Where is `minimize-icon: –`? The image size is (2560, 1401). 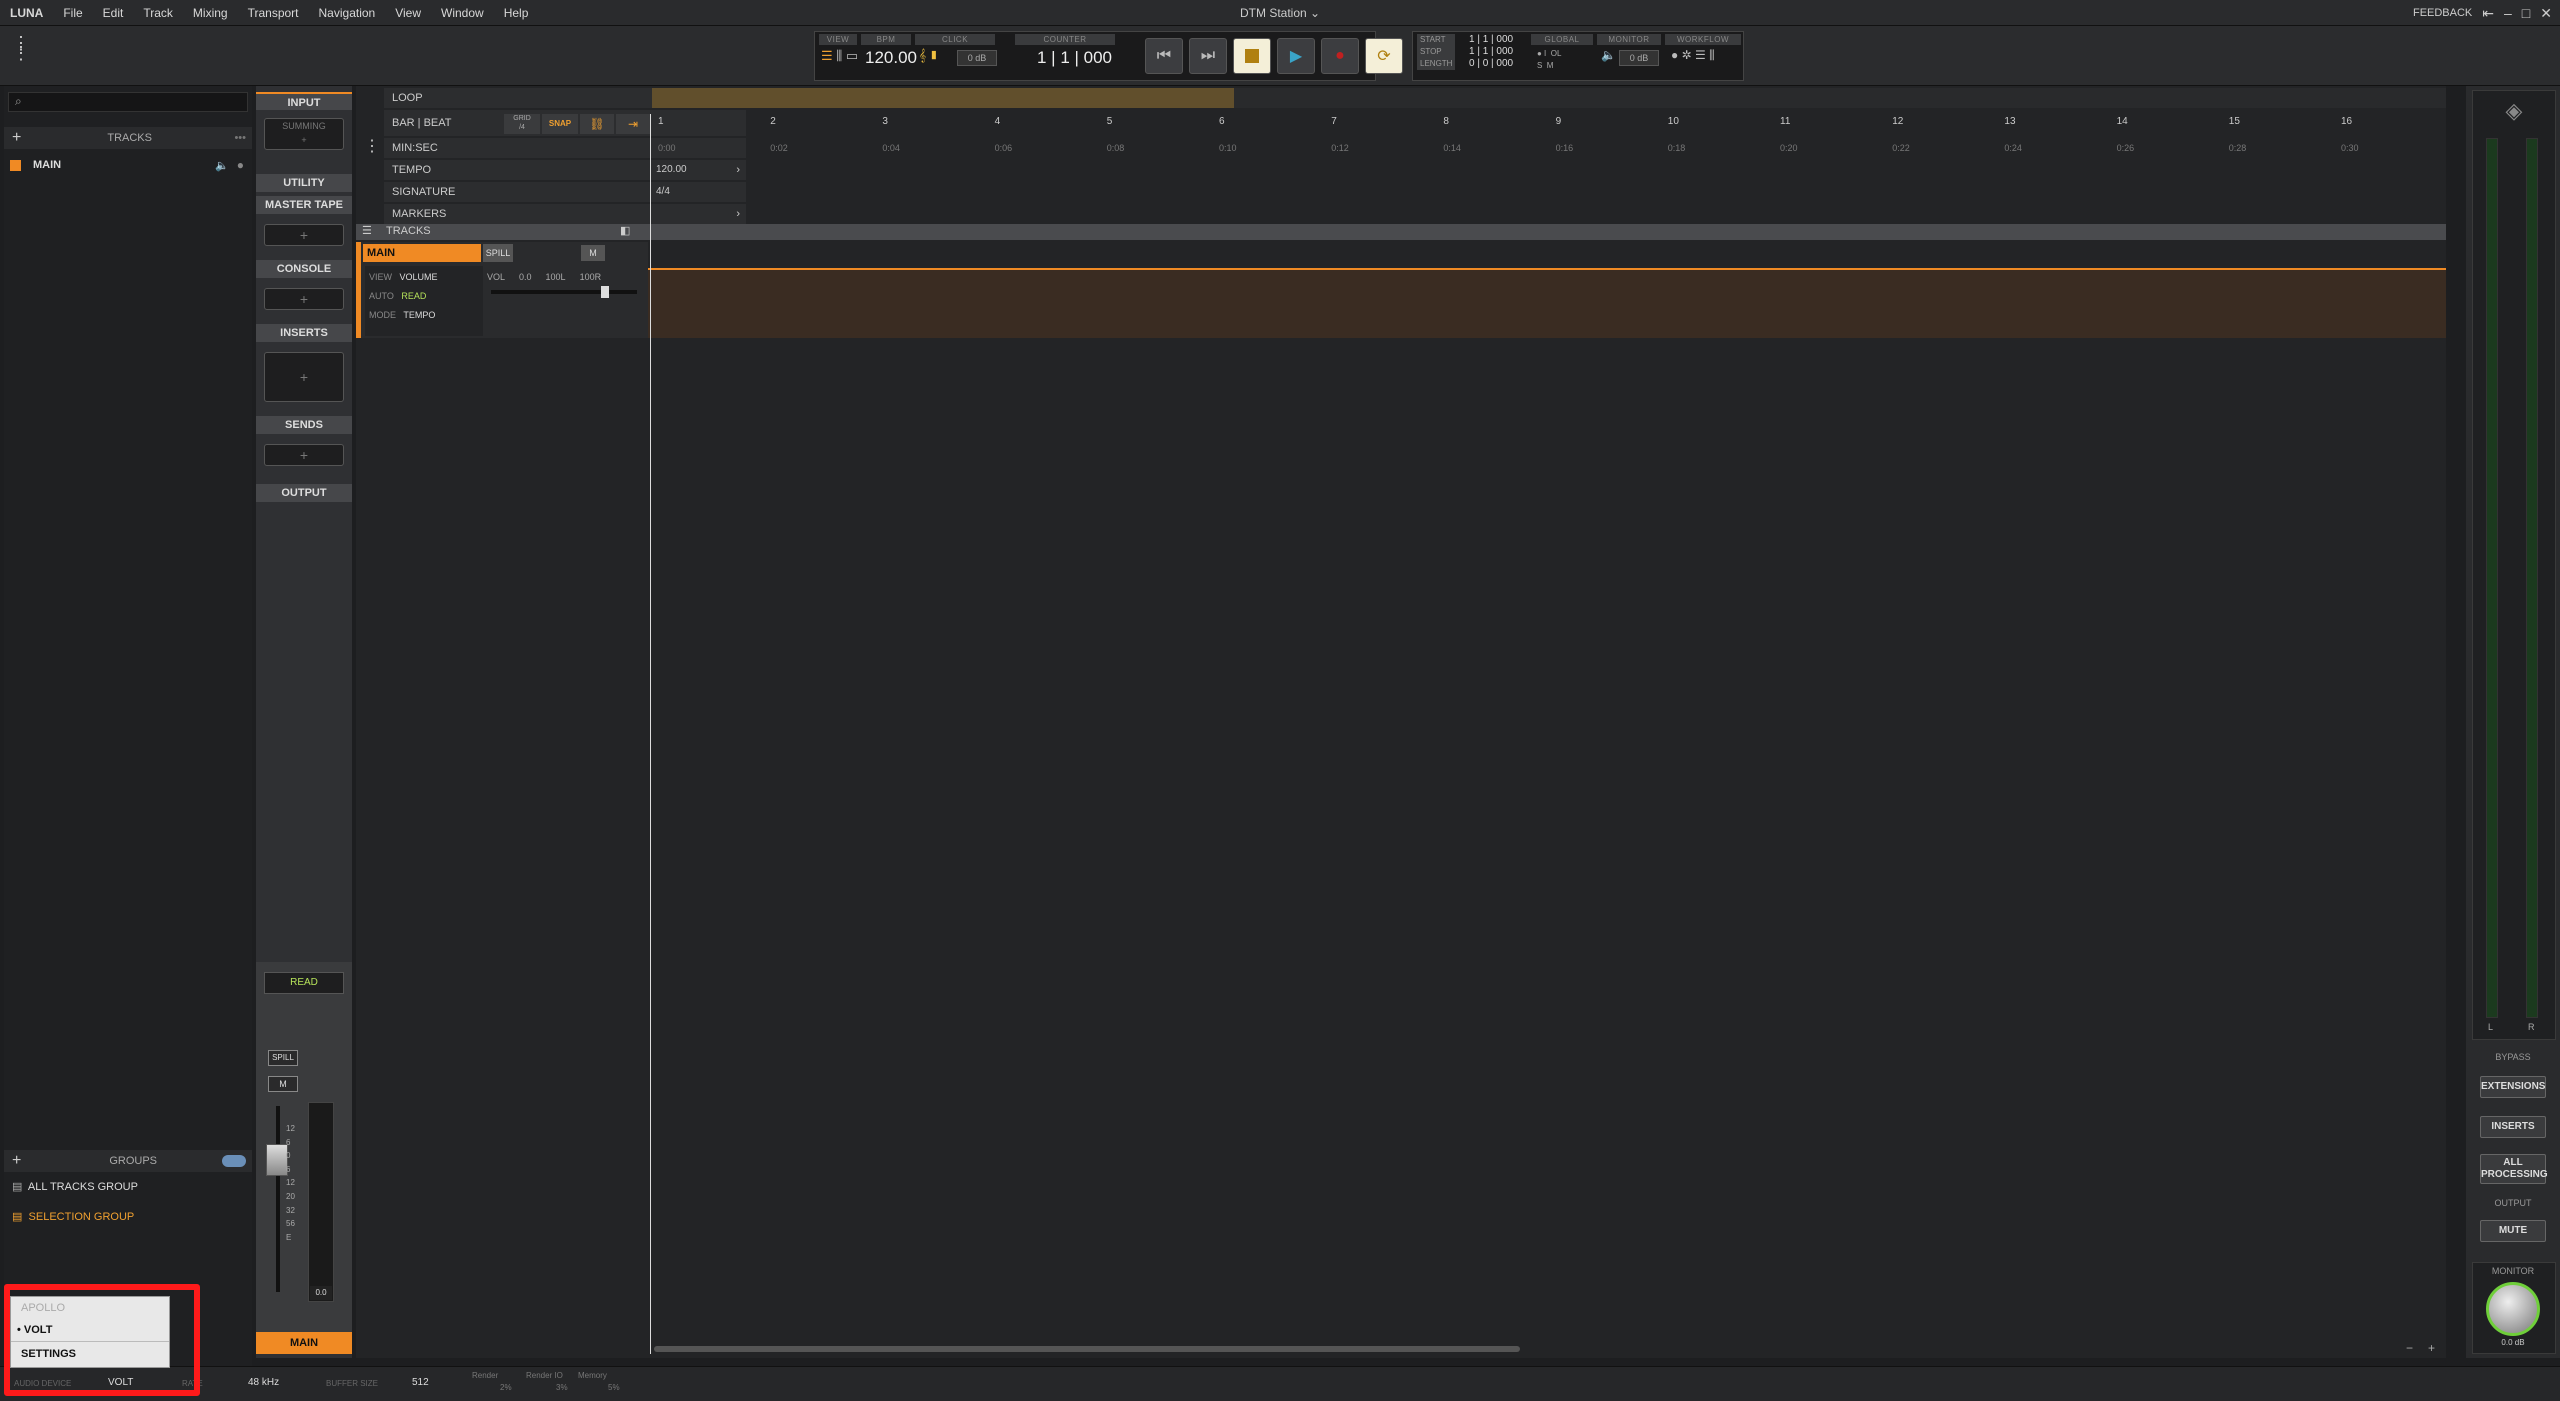
minimize-icon: – is located at coordinates (2508, 13).